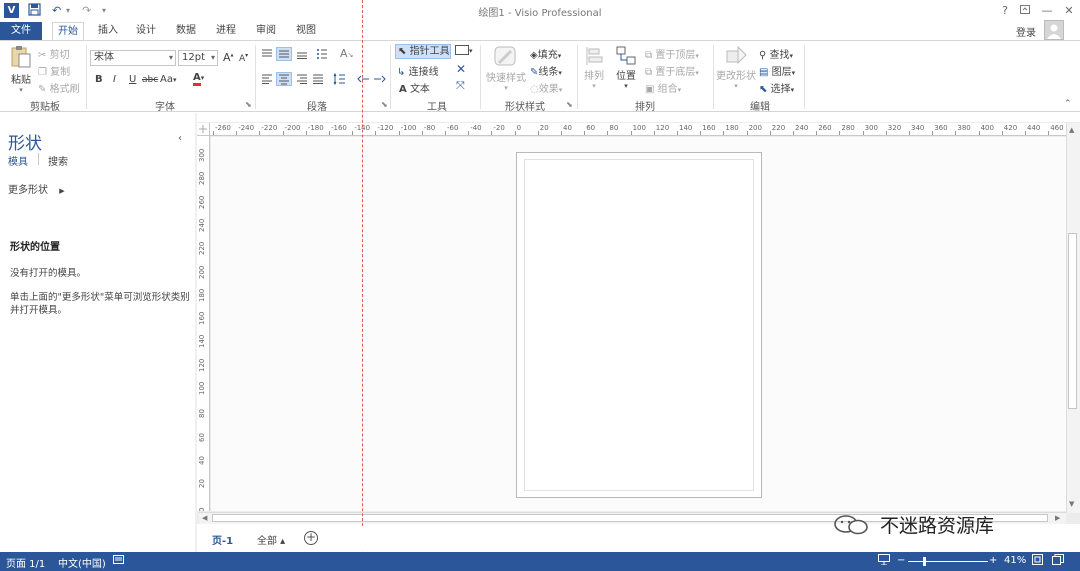  What do you see at coordinates (1010, 128) in the screenshot?
I see `ruler-tick-label: 420` at bounding box center [1010, 128].